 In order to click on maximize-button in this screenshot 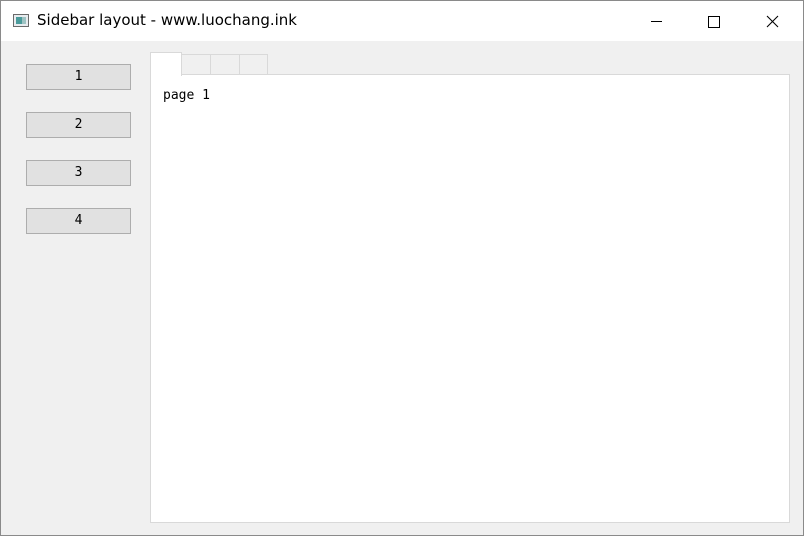, I will do `click(714, 21)`.